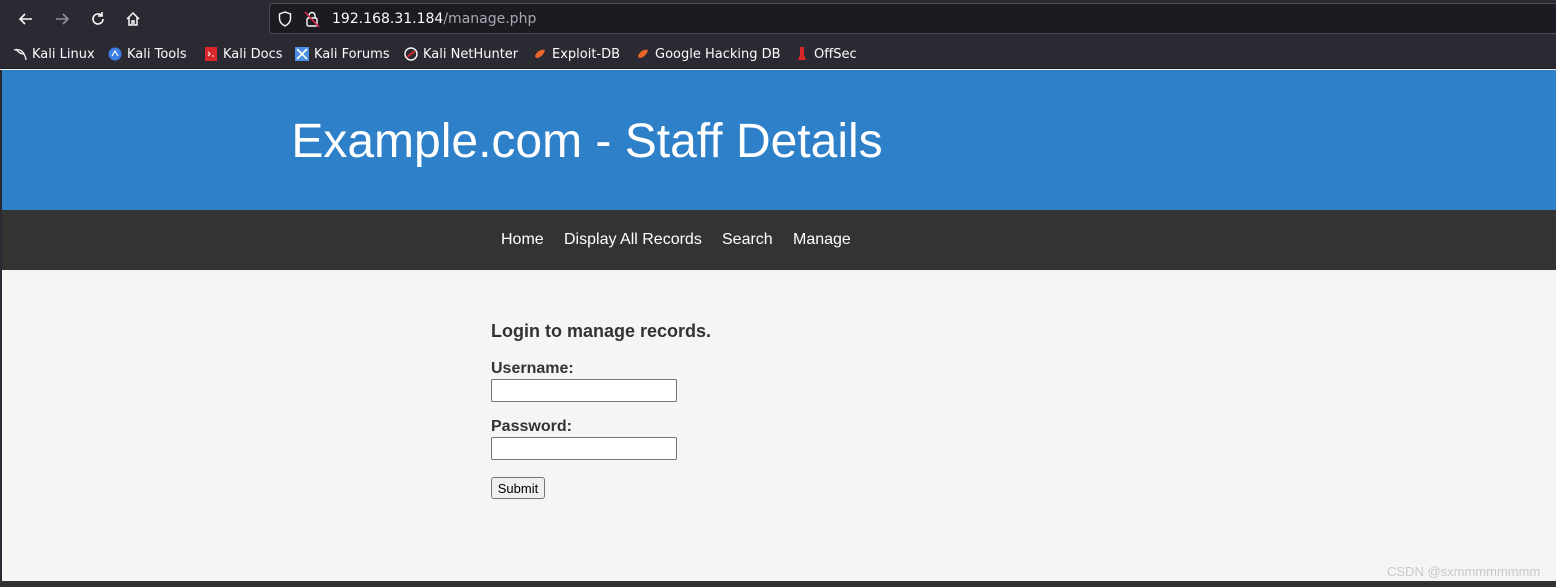 The image size is (1556, 587). What do you see at coordinates (471, 54) in the screenshot?
I see `bookmark-label: Kali NetHunter` at bounding box center [471, 54].